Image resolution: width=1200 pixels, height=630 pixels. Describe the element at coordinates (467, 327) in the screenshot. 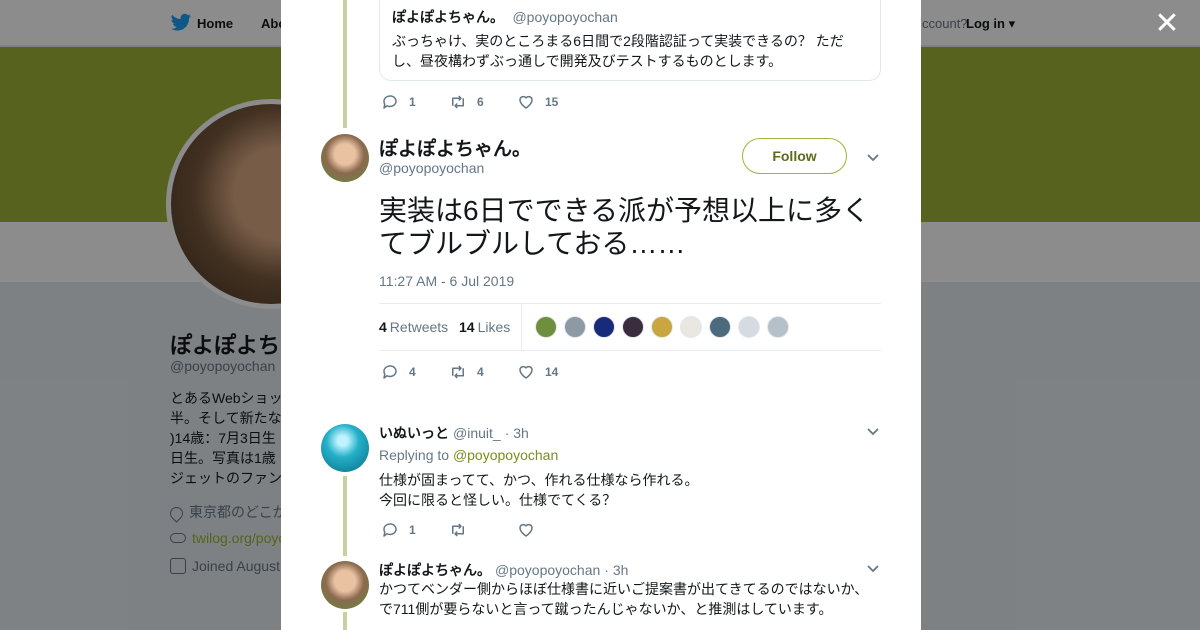

I see `likes-stat-count: 14` at that location.